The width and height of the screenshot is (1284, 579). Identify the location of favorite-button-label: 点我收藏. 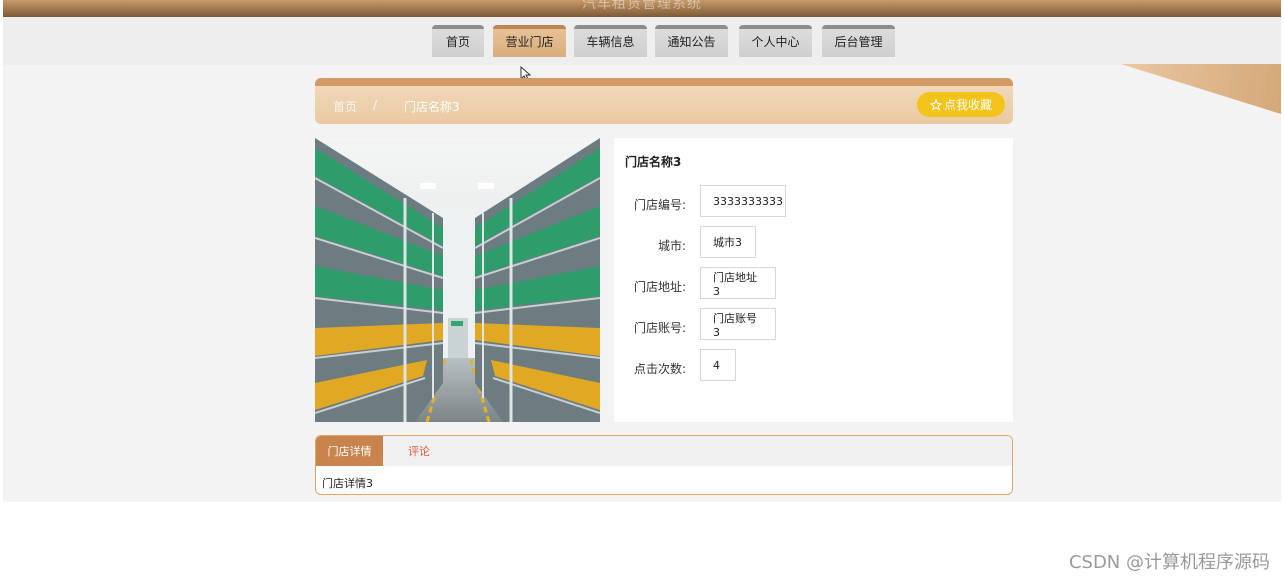
(967, 105).